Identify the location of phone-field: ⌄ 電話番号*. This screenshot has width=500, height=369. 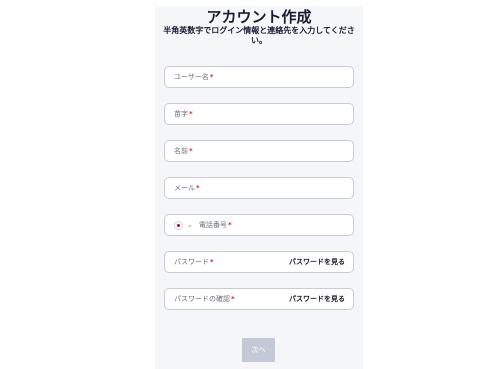
(259, 225).